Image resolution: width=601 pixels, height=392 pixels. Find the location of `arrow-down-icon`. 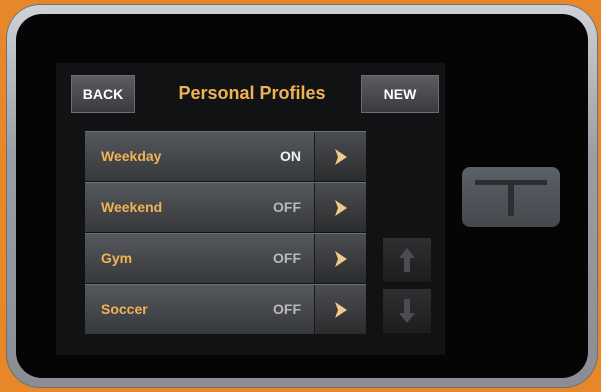

arrow-down-icon is located at coordinates (407, 311).